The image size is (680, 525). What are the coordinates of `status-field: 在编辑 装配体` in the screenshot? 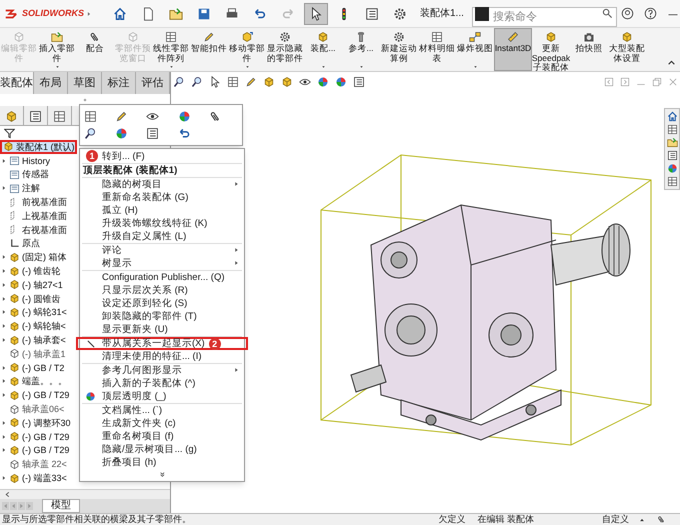 It's located at (505, 519).